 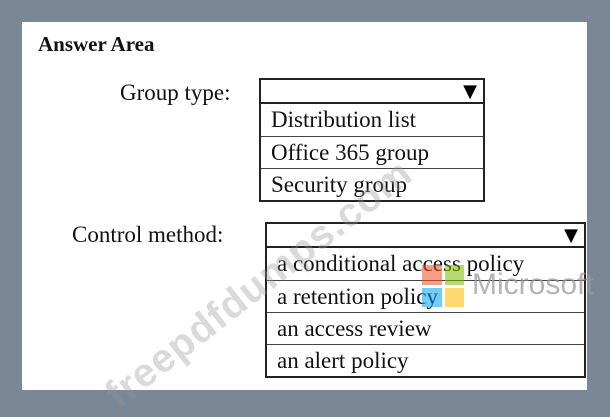 What do you see at coordinates (372, 152) in the screenshot?
I see `group-type-option: Office 365 group` at bounding box center [372, 152].